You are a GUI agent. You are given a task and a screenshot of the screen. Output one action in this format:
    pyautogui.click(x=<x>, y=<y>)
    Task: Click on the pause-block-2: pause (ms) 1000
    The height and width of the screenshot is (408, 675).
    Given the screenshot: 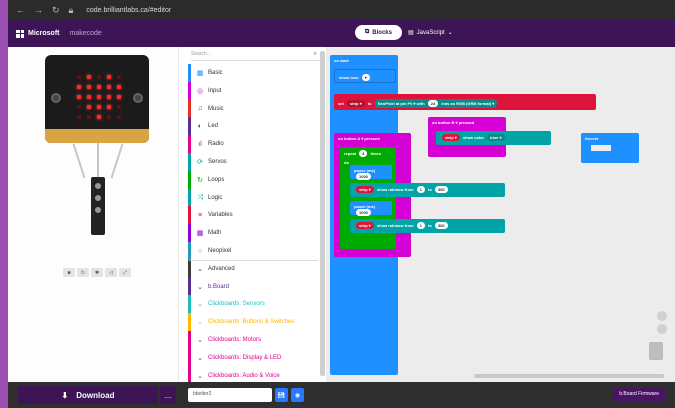 What is the action you would take?
    pyautogui.click(x=371, y=208)
    